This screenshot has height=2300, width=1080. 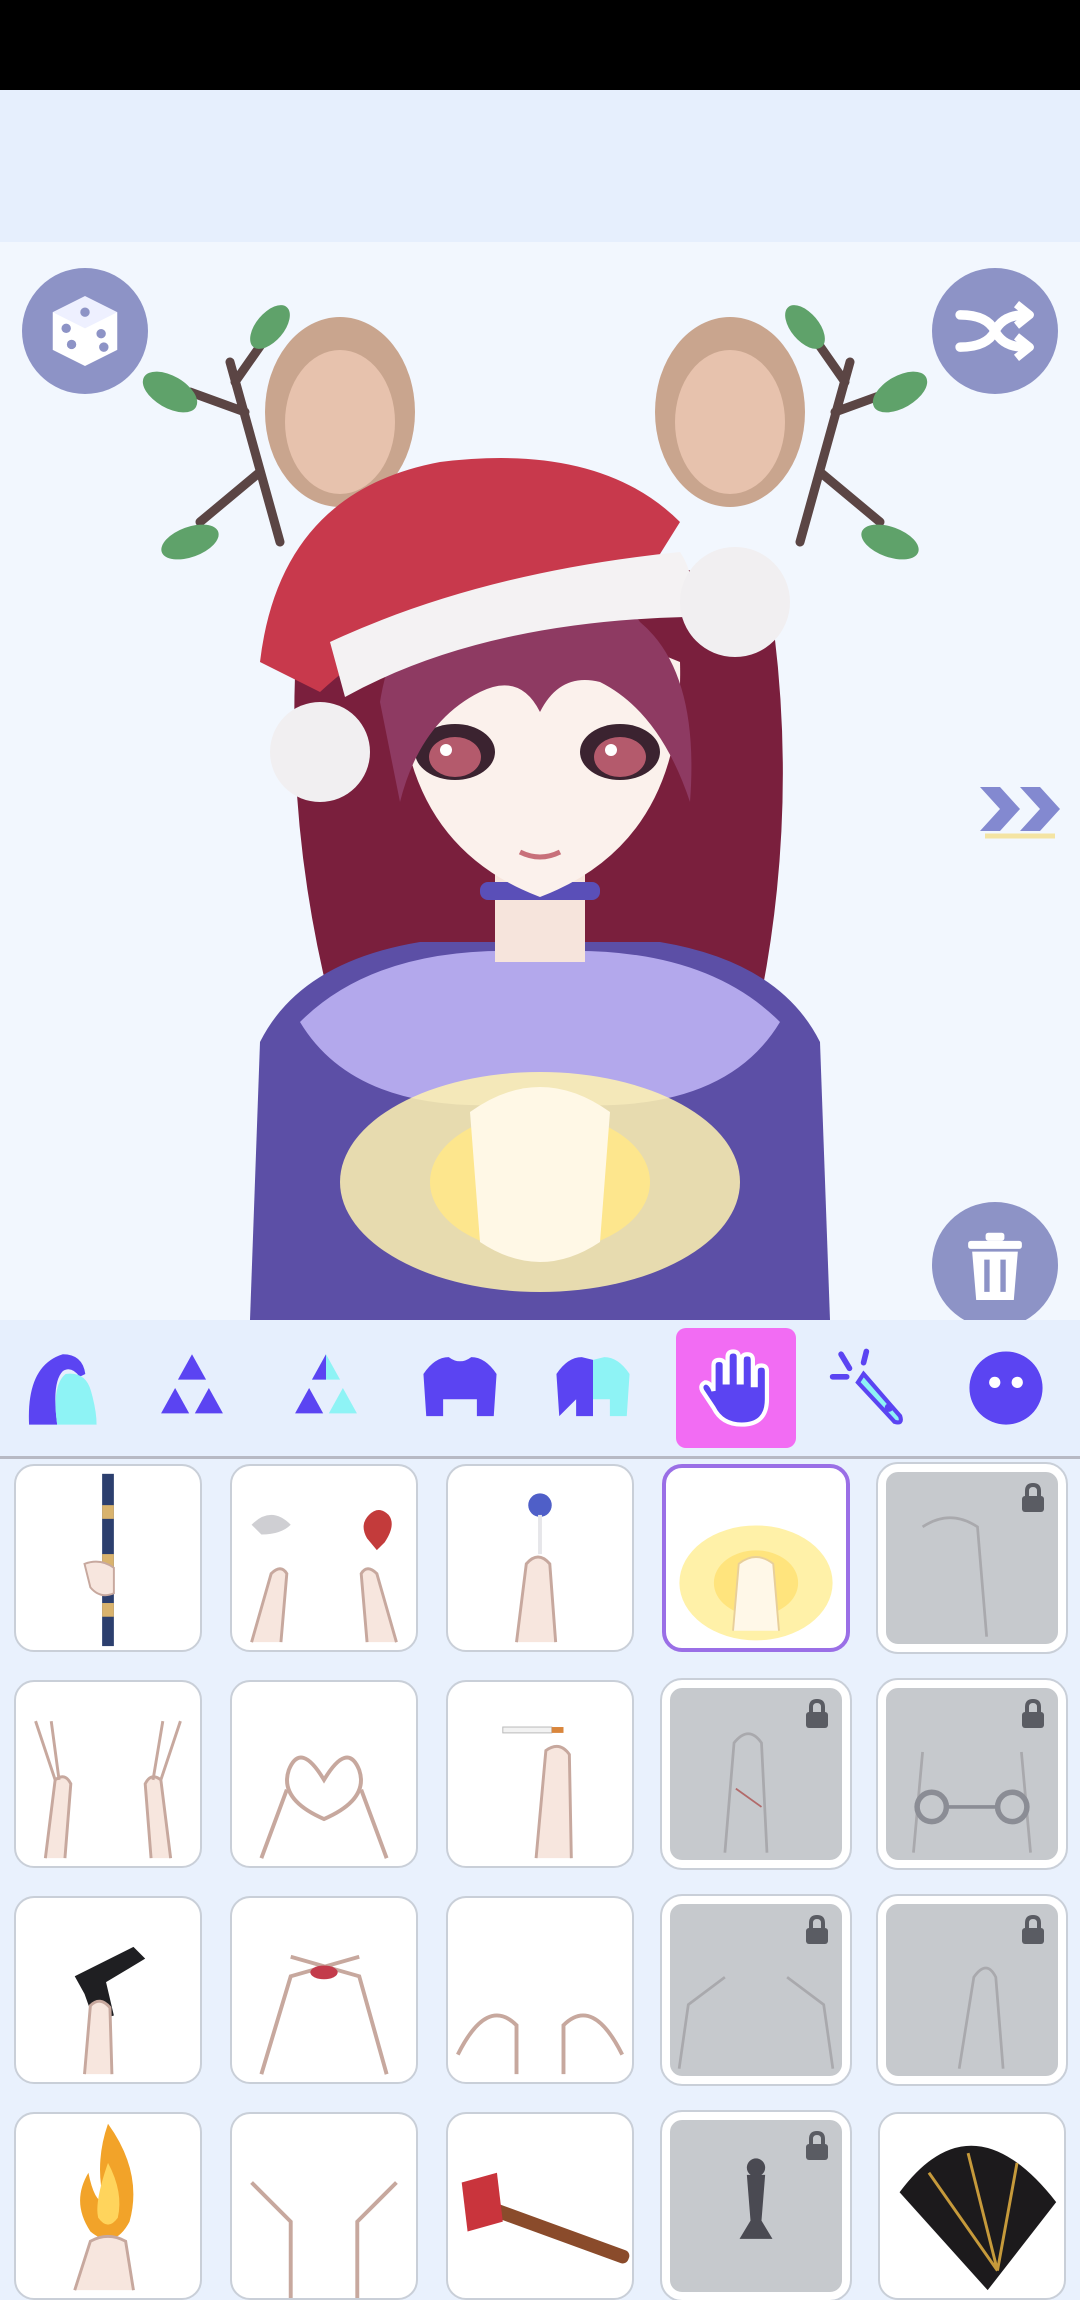 I want to click on open-hands-icon, so click(x=540, y=2044).